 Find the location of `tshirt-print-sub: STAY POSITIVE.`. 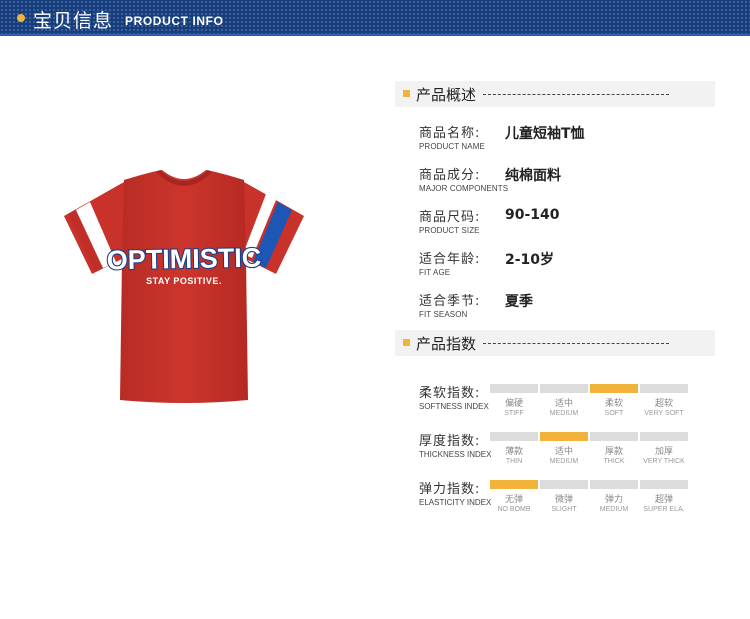

tshirt-print-sub: STAY POSITIVE. is located at coordinates (184, 281).